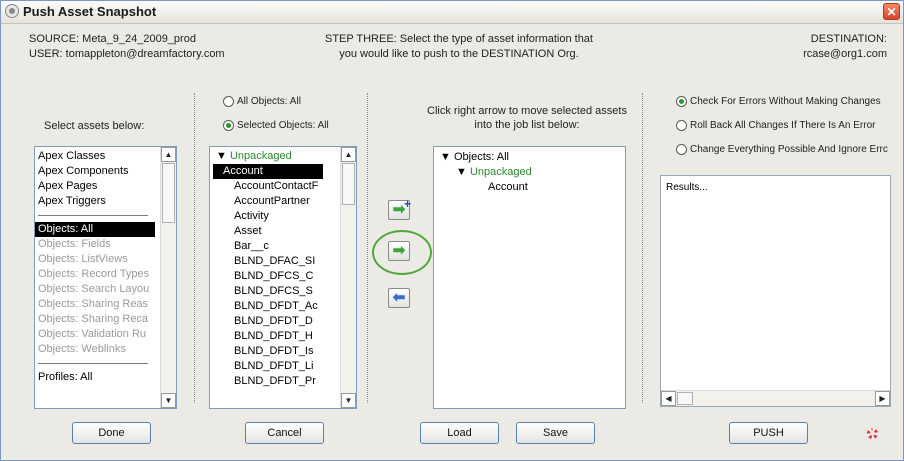 This screenshot has height=461, width=904. I want to click on tree-item: BLND_DFDT_Is, so click(283, 351).